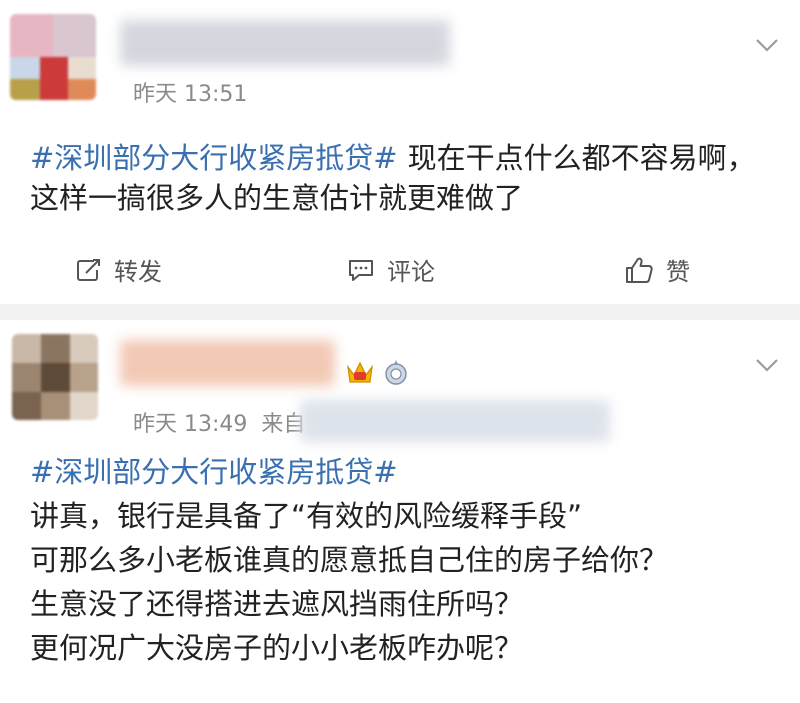 Image resolution: width=800 pixels, height=703 pixels. Describe the element at coordinates (88, 269) in the screenshot. I see `repost-icon` at that location.